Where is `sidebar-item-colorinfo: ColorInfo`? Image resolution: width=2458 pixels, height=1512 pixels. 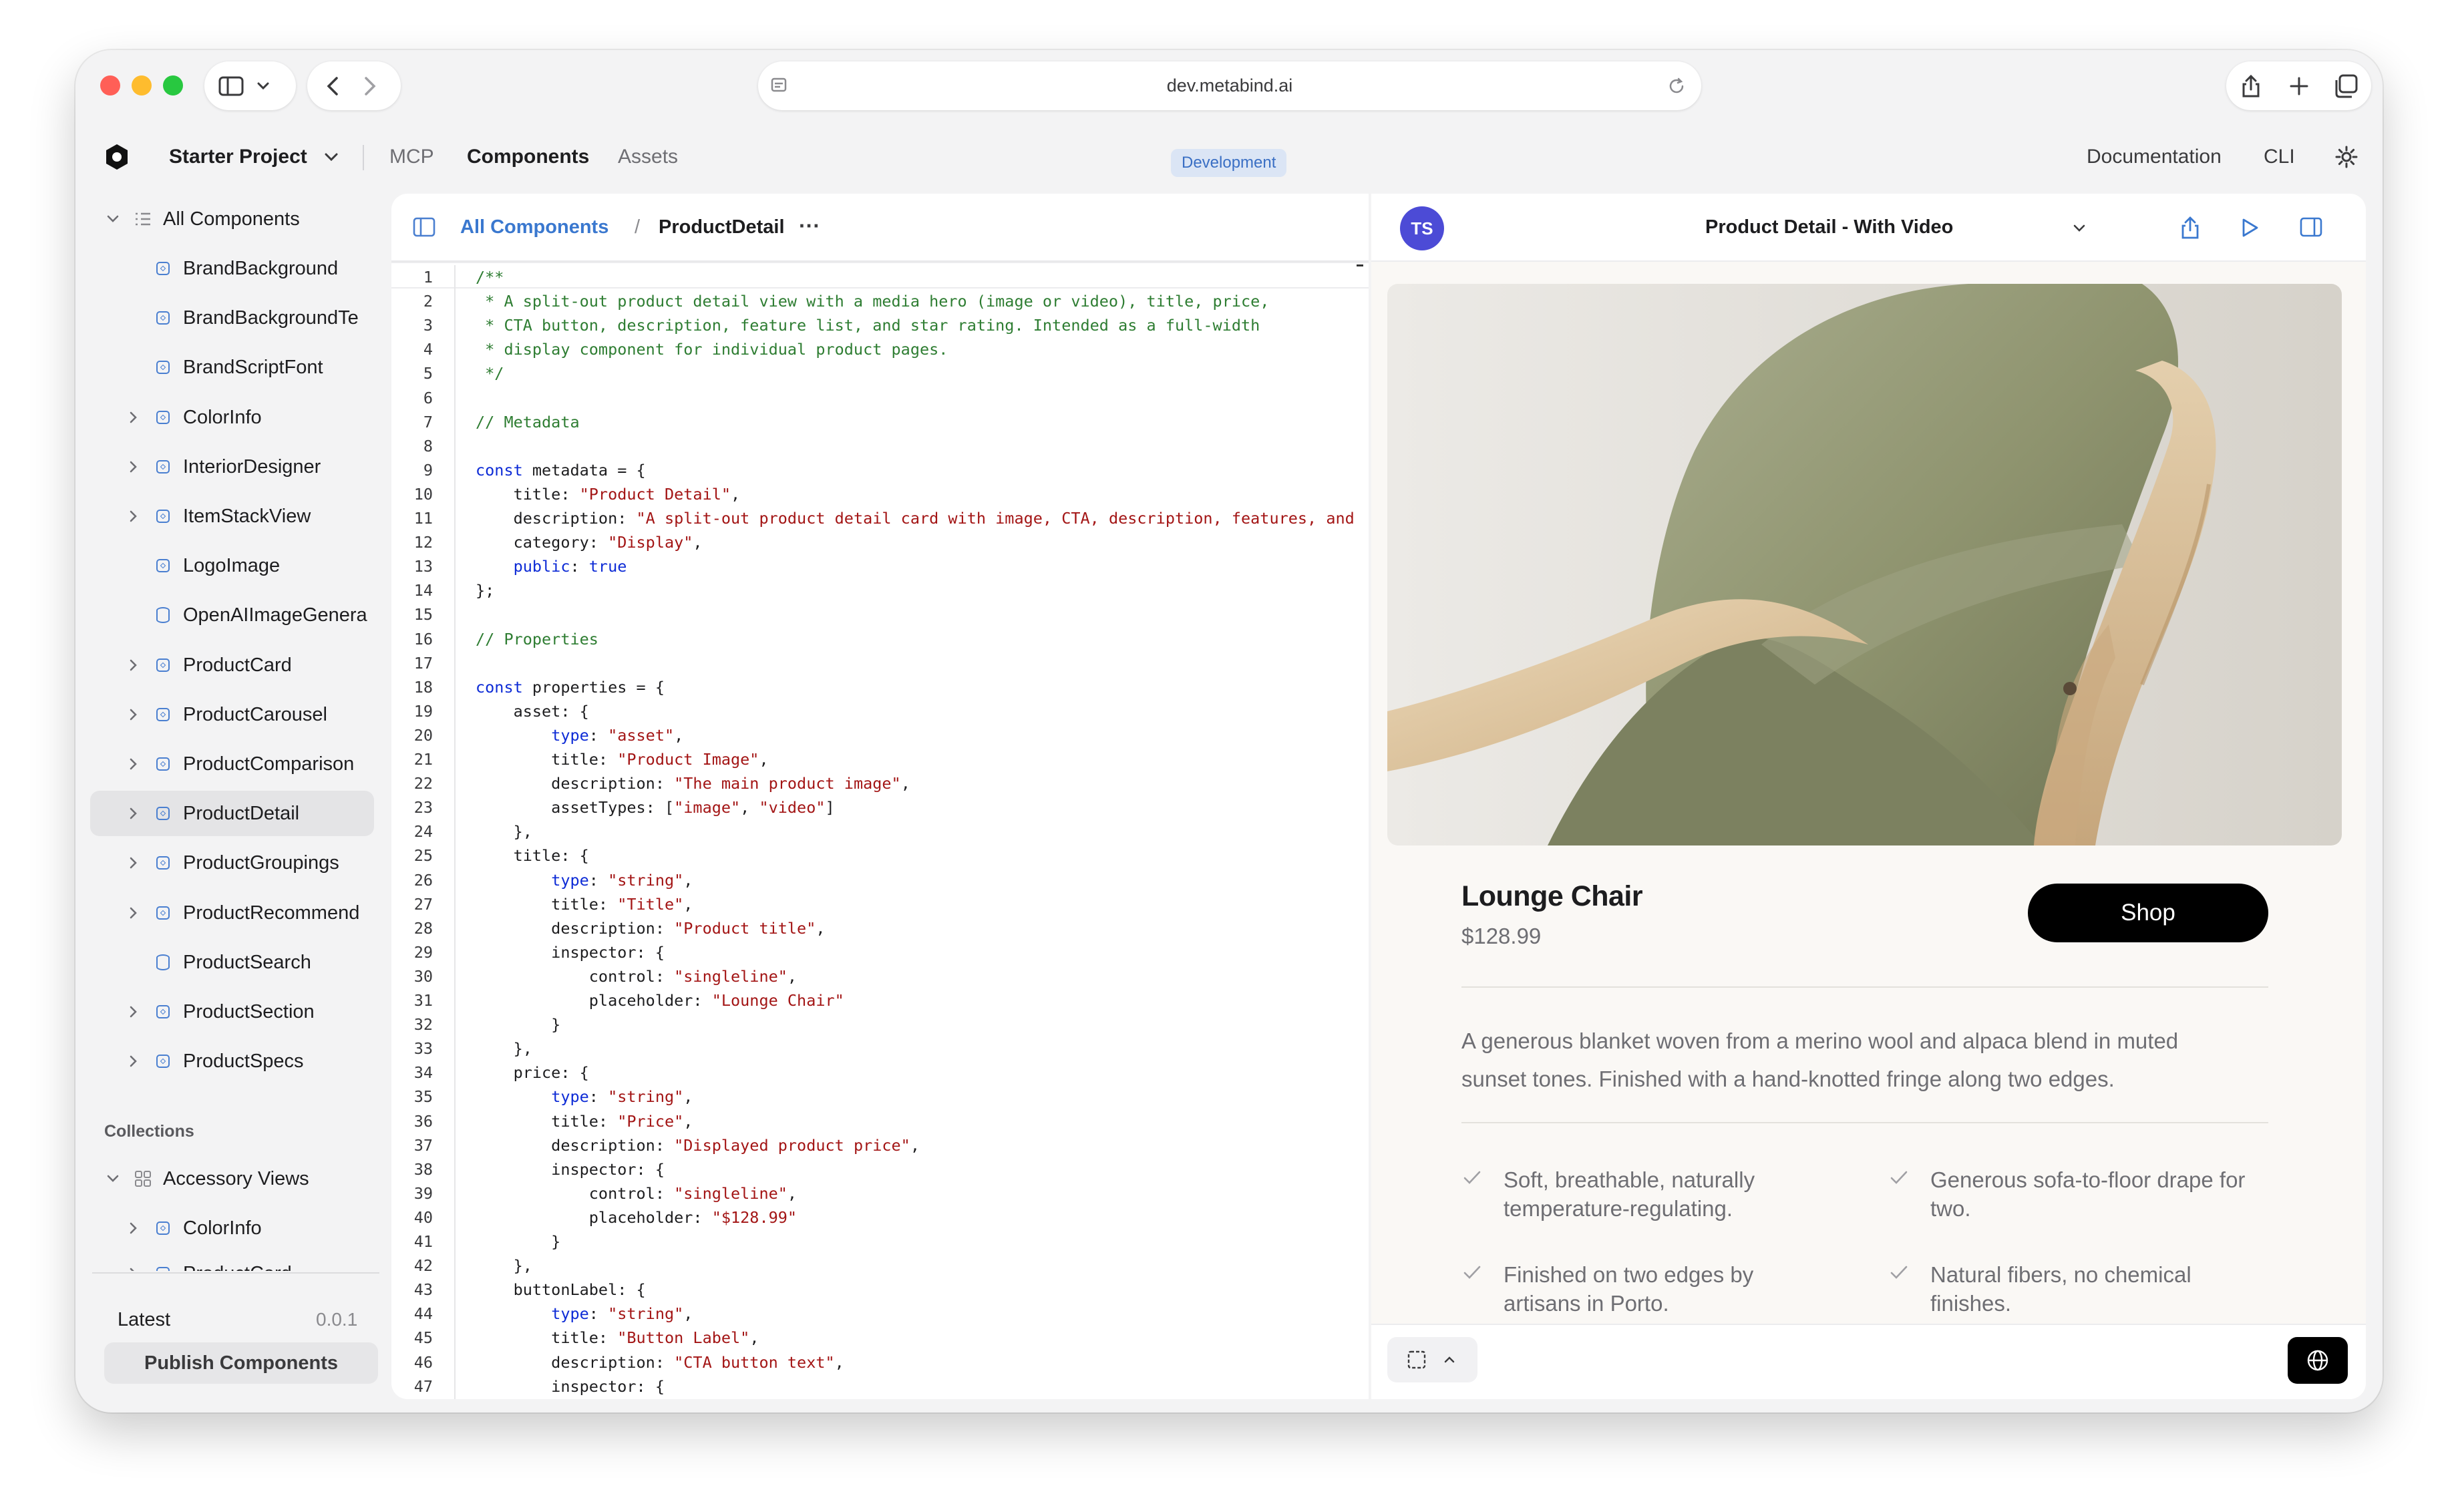 sidebar-item-colorinfo: ColorInfo is located at coordinates (232, 417).